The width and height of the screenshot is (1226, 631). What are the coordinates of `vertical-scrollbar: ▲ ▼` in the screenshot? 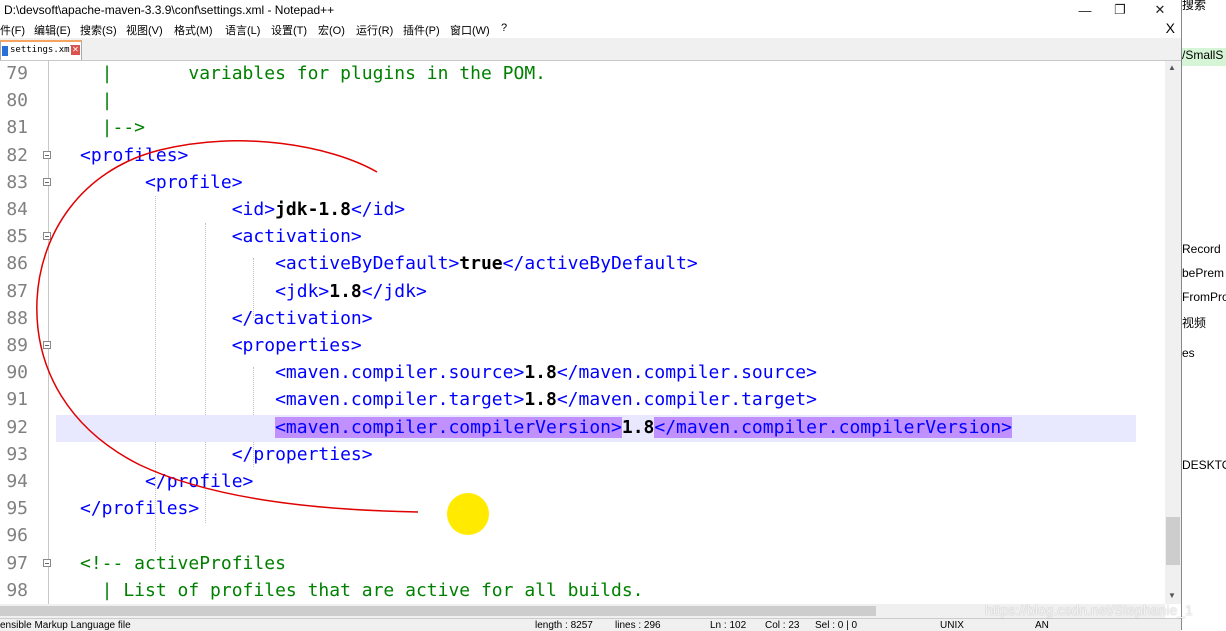 It's located at (1173, 332).